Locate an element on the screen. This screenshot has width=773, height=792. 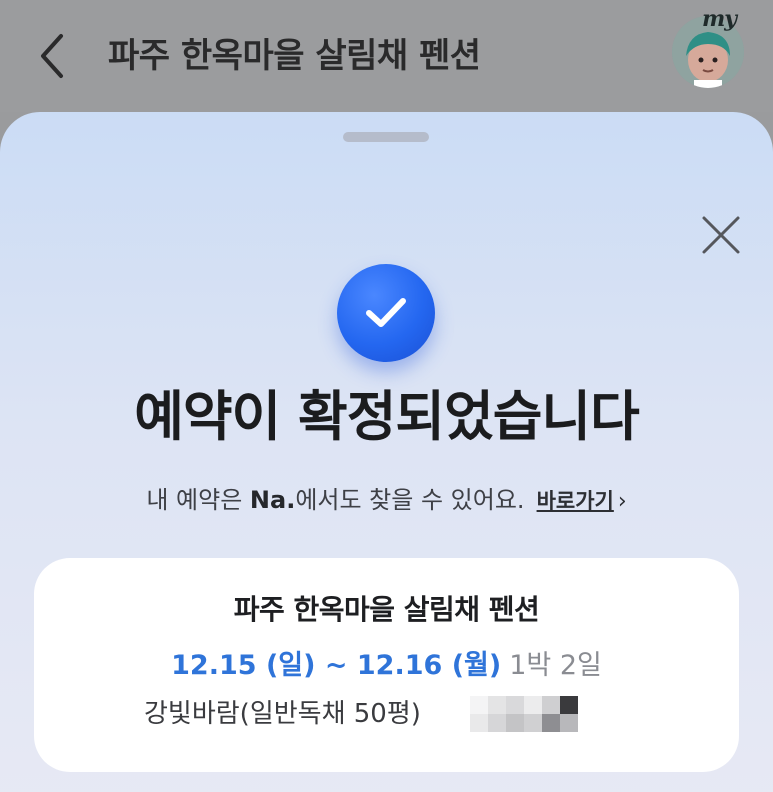
property-name: 파주 한옥마을 살림채 펜션 is located at coordinates (386, 609).